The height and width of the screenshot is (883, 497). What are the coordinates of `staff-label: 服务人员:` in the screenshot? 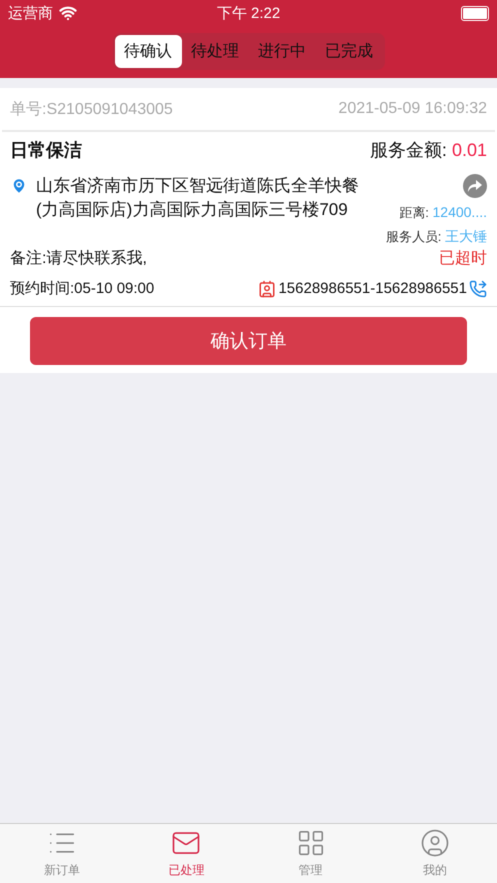 It's located at (414, 236).